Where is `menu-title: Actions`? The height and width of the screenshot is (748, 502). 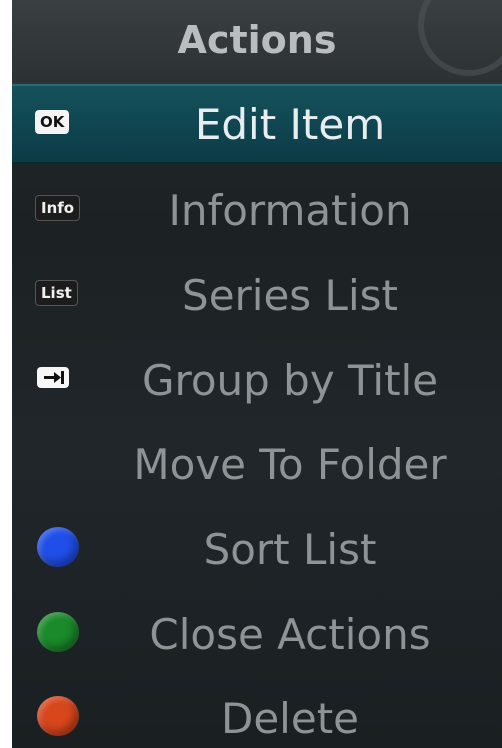
menu-title: Actions is located at coordinates (257, 40).